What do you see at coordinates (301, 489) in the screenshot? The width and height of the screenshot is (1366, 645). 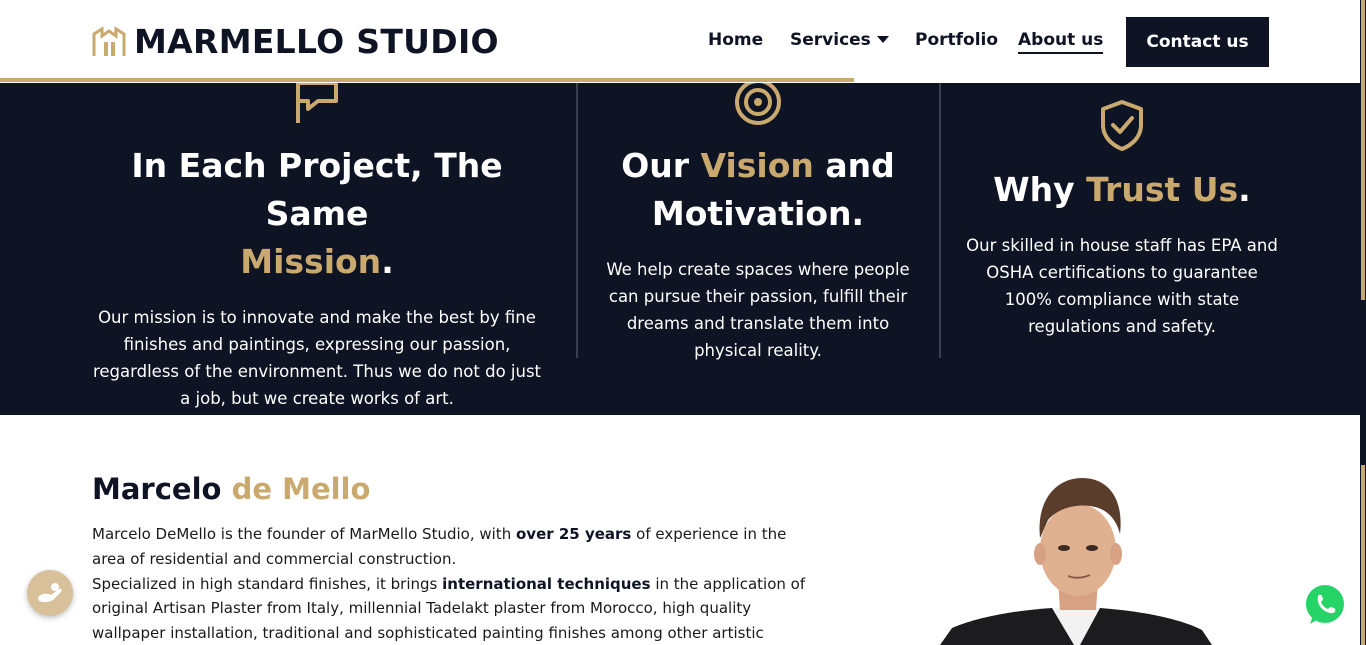 I see `founder-last-name: de Mello` at bounding box center [301, 489].